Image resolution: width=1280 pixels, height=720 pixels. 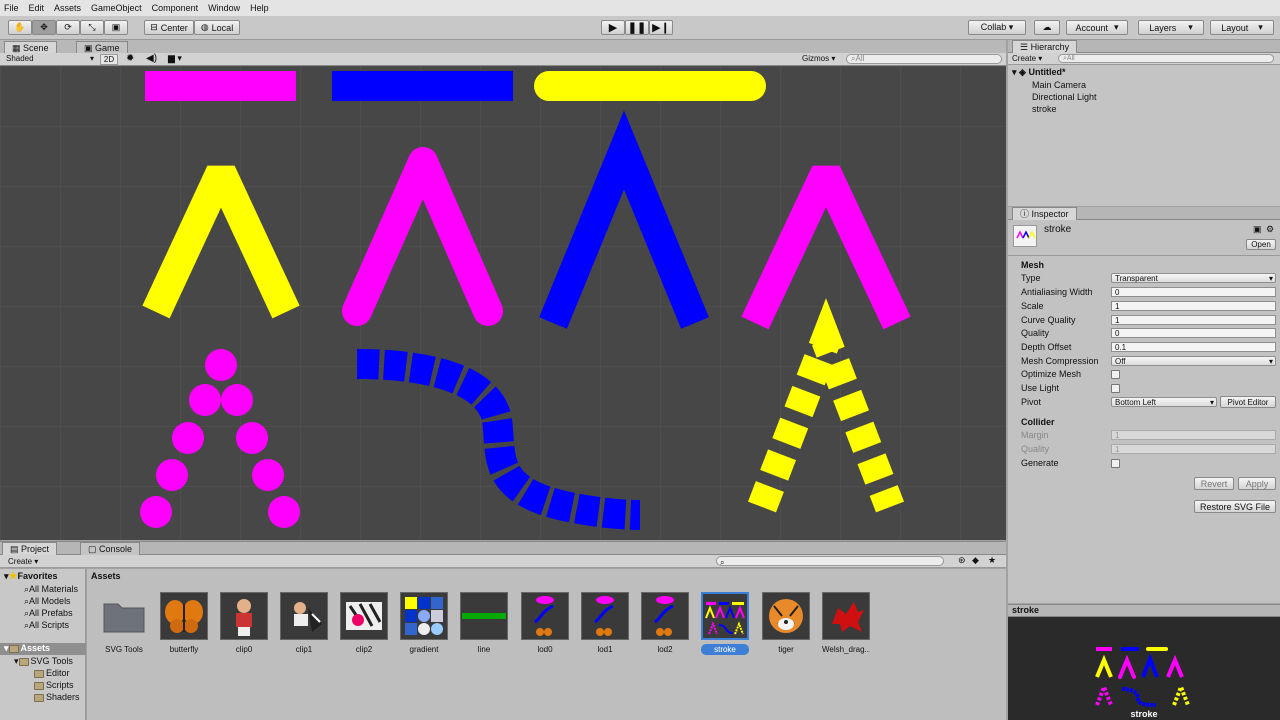 I want to click on help-icon: ▣, so click(x=1257, y=229).